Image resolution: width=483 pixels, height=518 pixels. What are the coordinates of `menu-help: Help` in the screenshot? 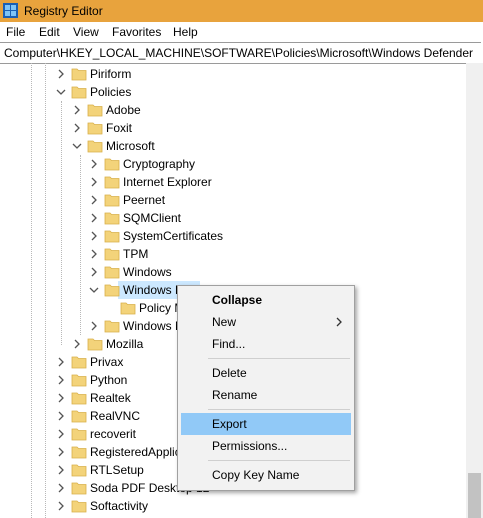 It's located at (185, 32).